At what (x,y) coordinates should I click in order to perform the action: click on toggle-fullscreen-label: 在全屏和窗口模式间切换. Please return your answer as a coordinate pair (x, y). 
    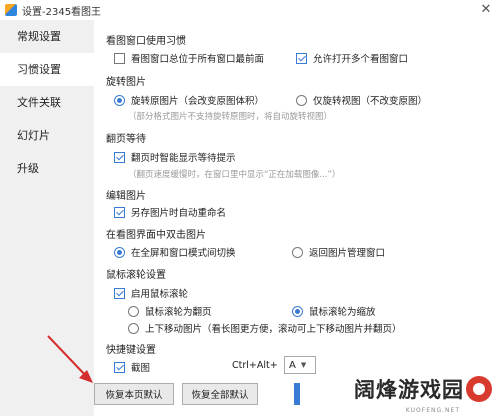
    Looking at the image, I should click on (183, 253).